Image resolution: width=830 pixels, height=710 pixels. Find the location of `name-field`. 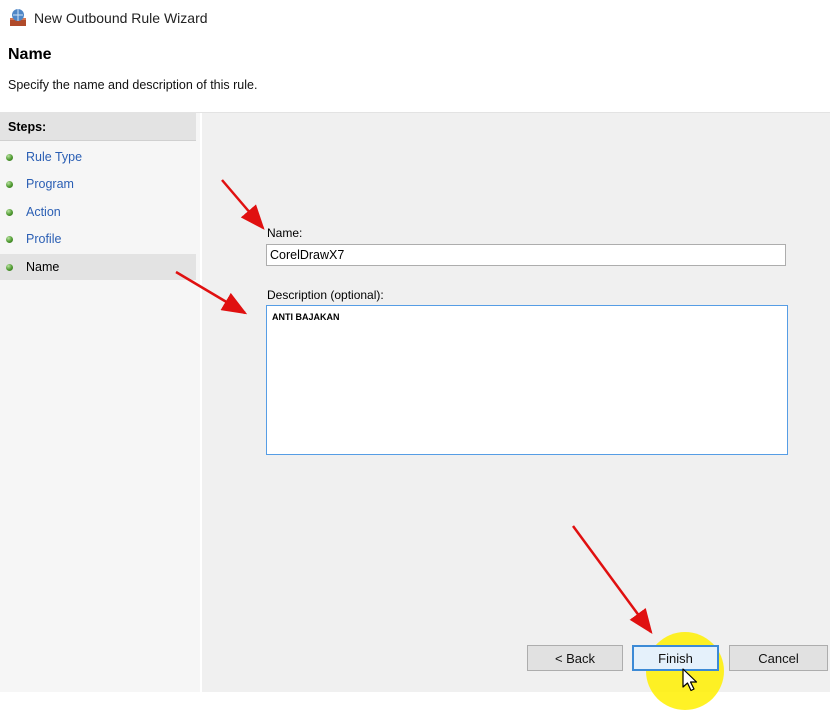

name-field is located at coordinates (526, 255).